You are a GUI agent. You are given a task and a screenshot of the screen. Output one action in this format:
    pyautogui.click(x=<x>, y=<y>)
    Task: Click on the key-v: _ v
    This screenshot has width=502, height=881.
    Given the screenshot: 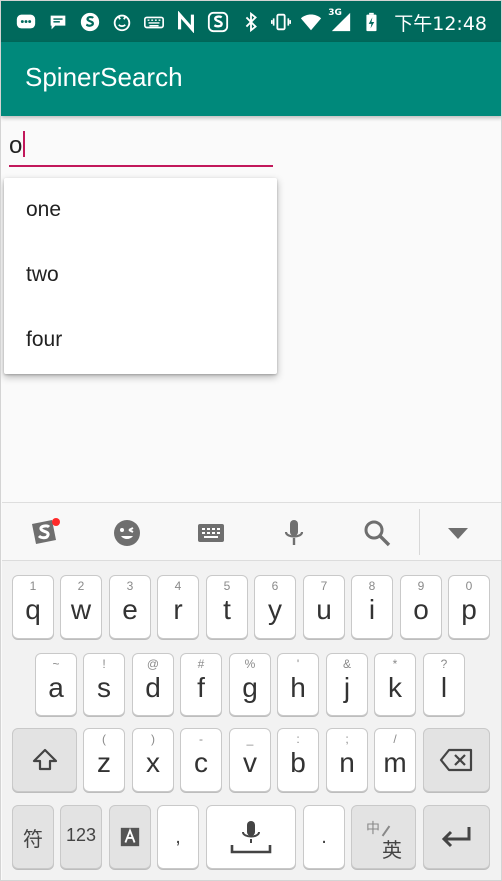 What is the action you would take?
    pyautogui.click(x=250, y=760)
    